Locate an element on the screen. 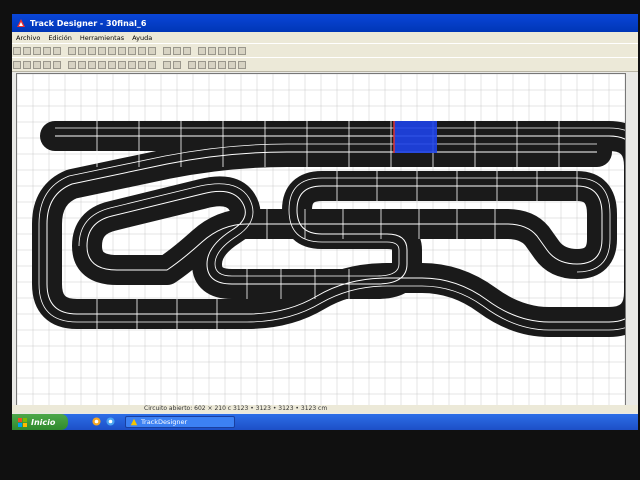 The height and width of the screenshot is (480, 640). arrow-right-icon is located at coordinates (242, 50).